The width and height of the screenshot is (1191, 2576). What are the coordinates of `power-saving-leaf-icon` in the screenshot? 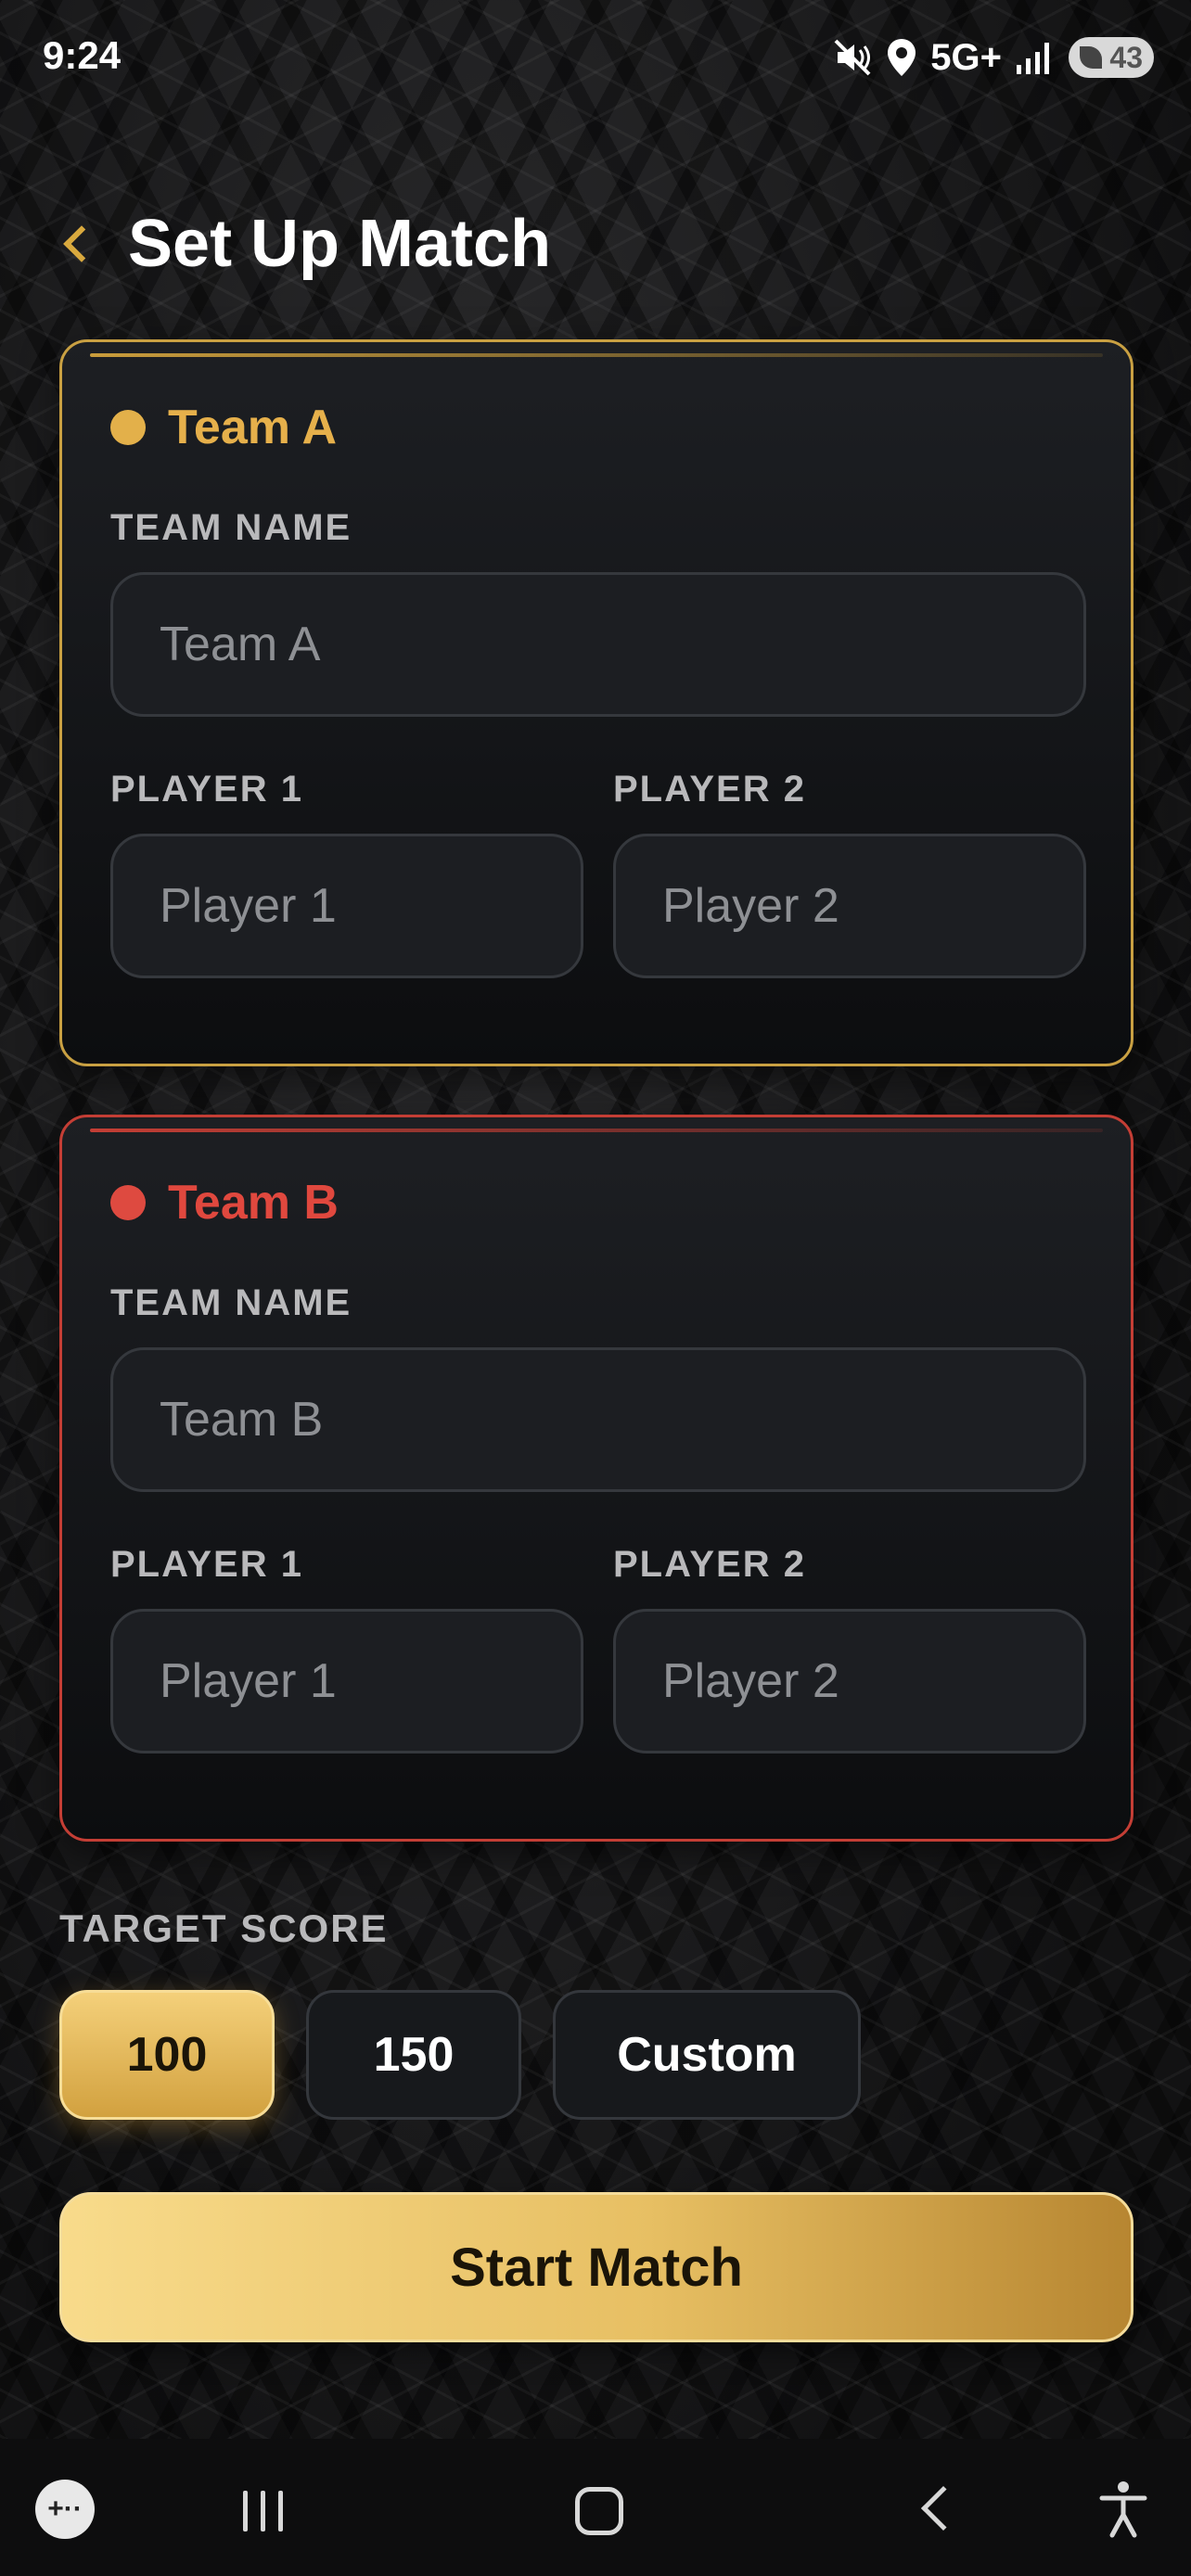 It's located at (1091, 57).